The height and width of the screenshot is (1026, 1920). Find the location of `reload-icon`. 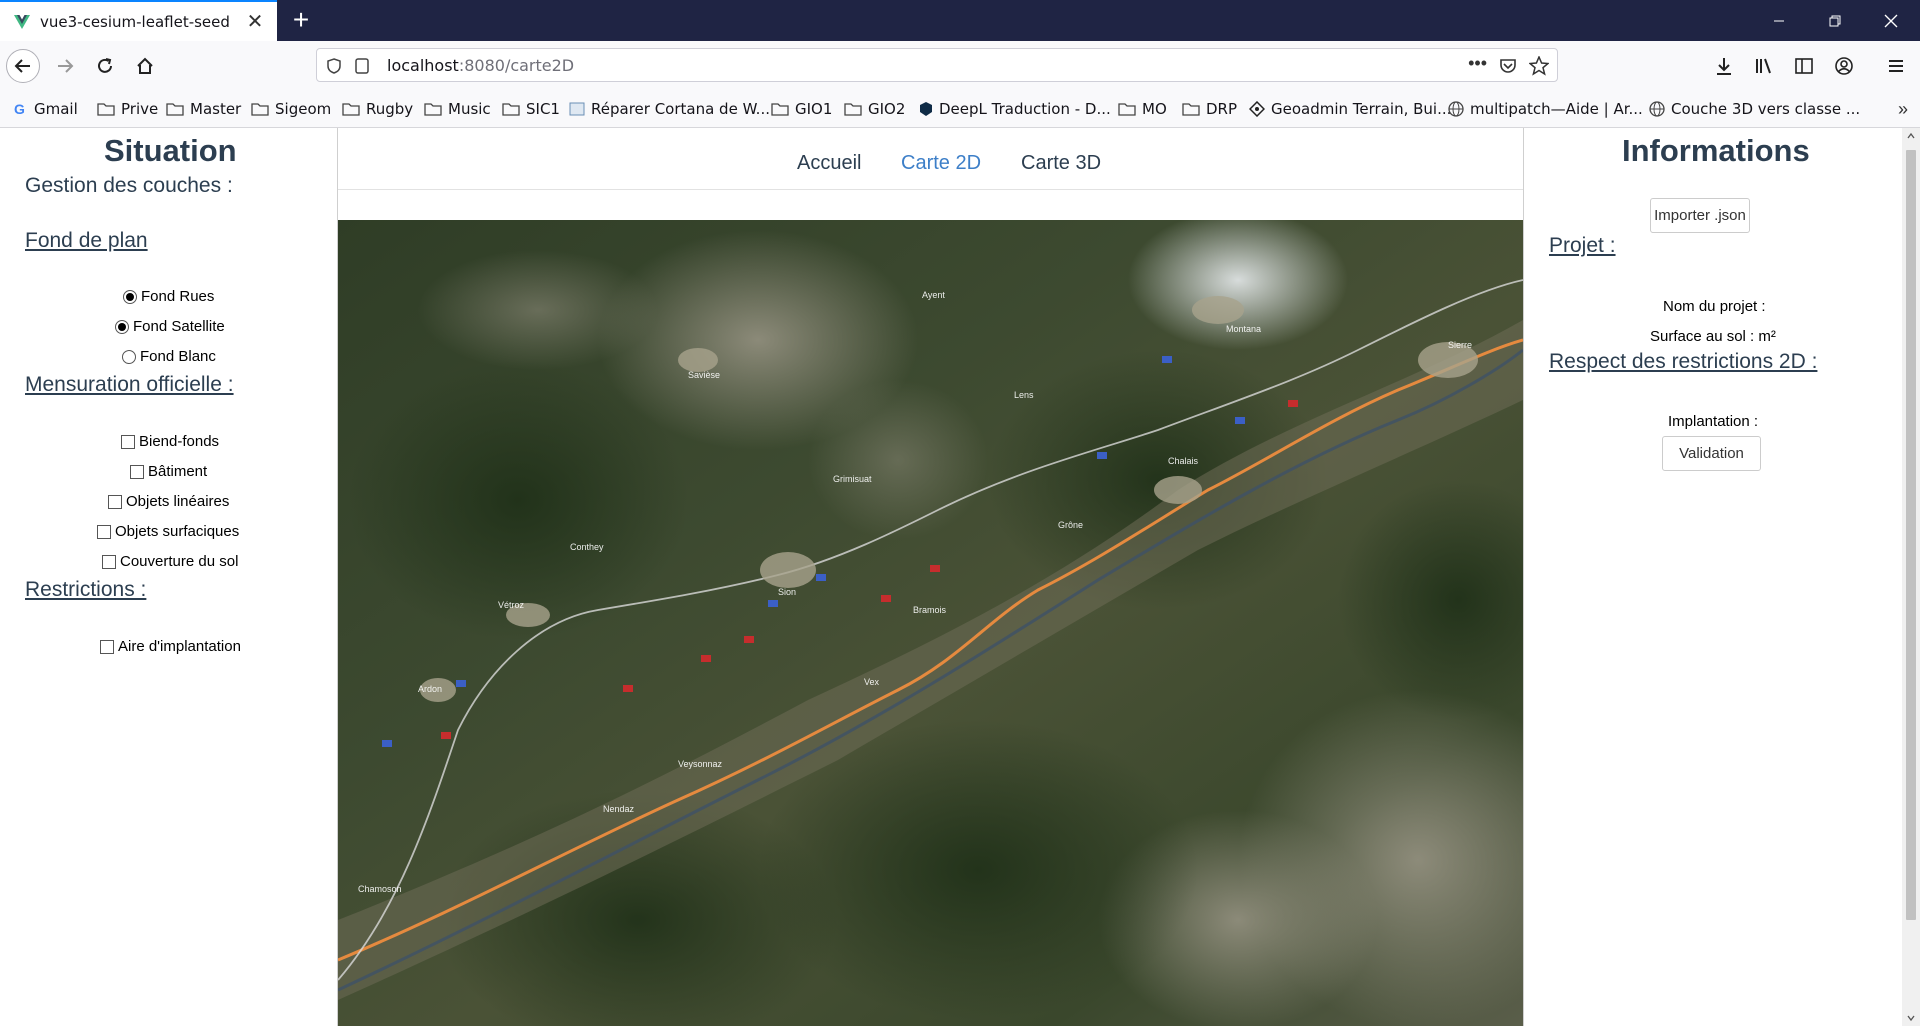

reload-icon is located at coordinates (105, 65).